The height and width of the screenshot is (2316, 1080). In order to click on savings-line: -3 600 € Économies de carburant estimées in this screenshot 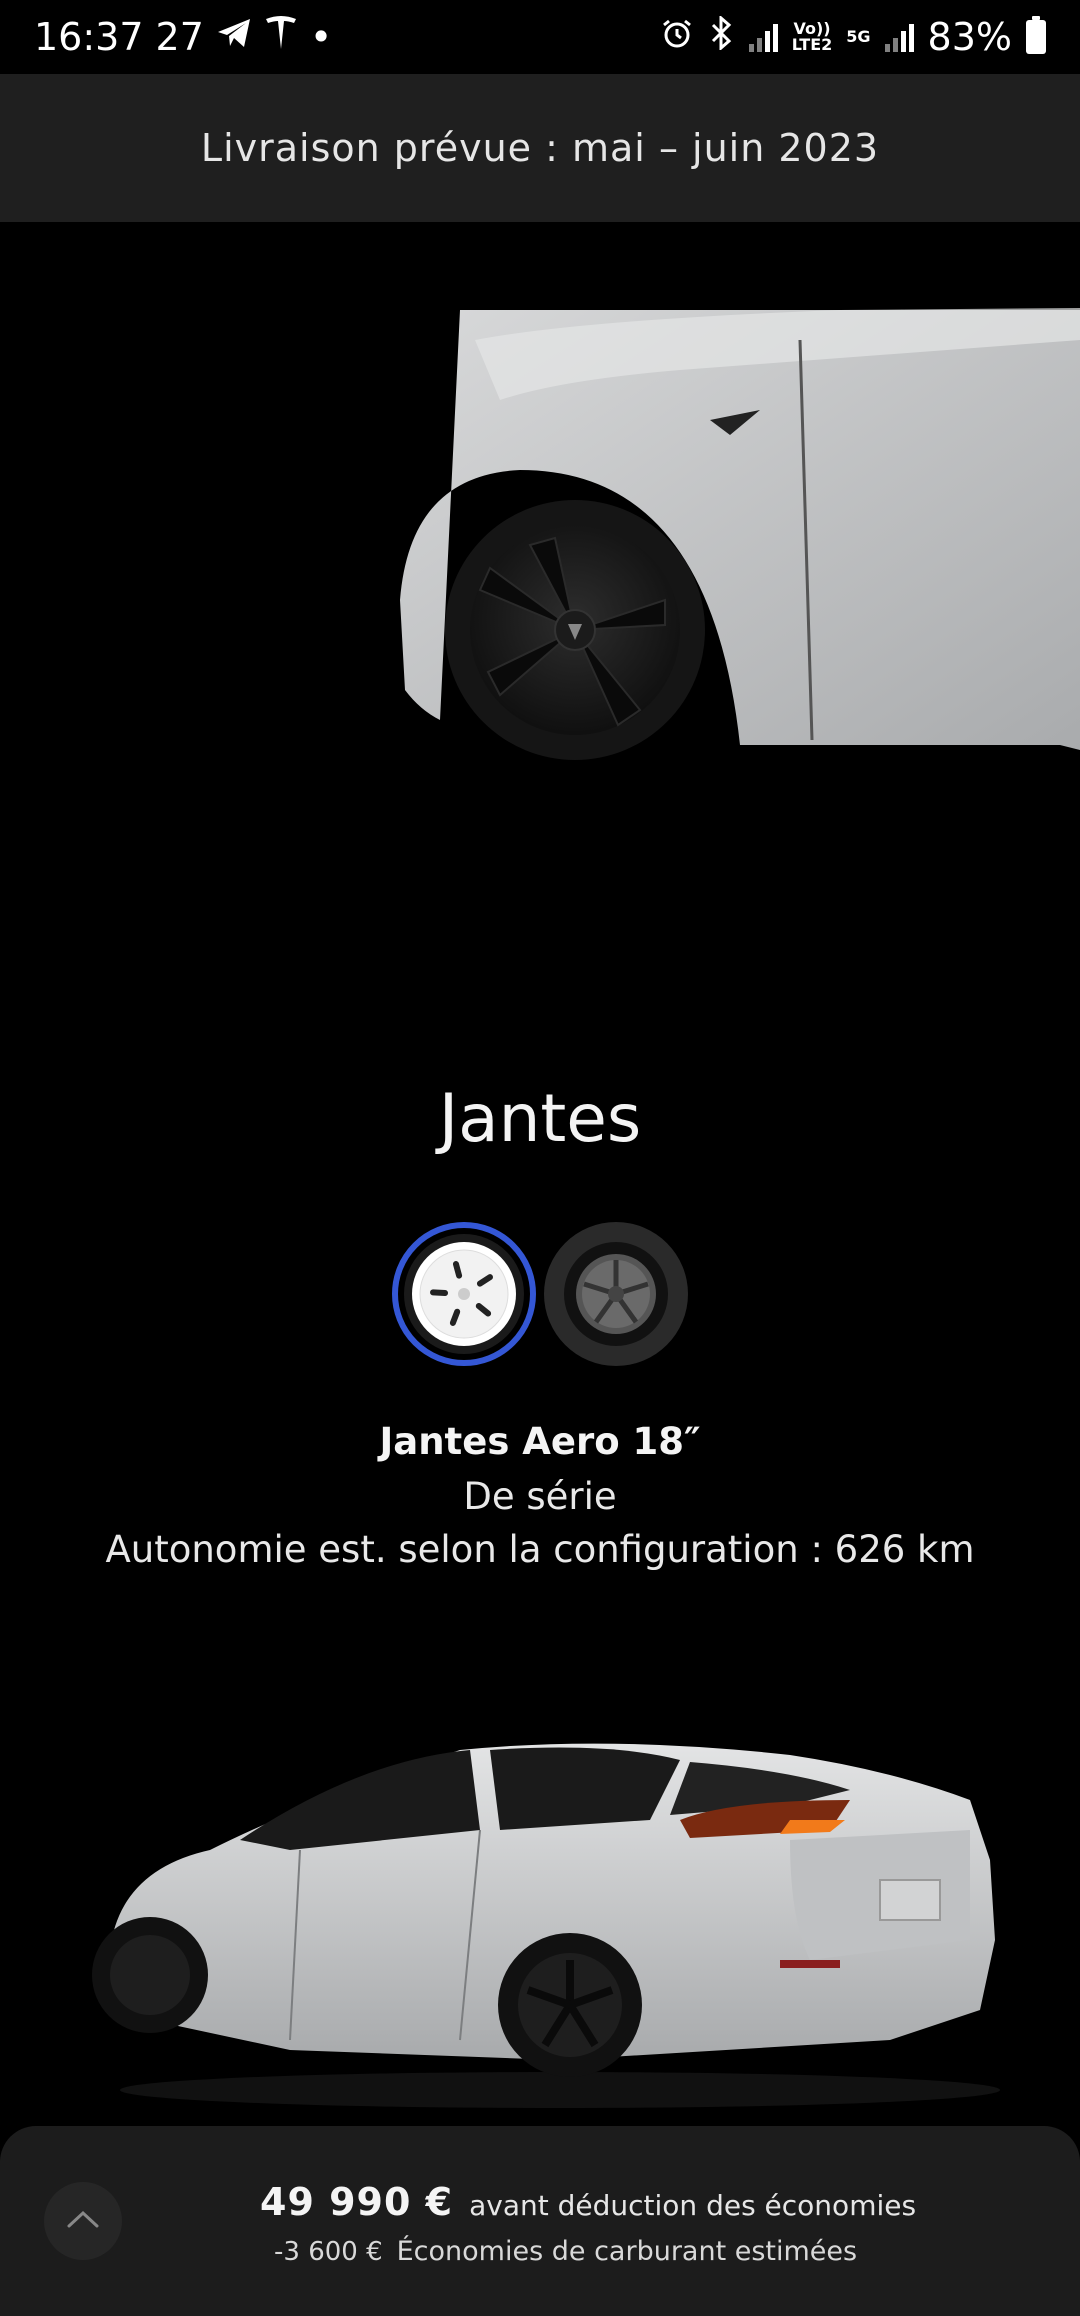, I will do `click(565, 2251)`.